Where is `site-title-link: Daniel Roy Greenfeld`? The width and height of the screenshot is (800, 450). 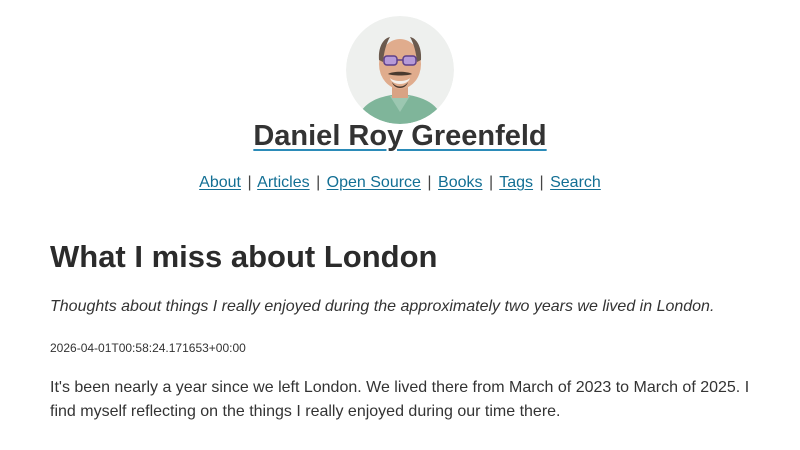 site-title-link: Daniel Roy Greenfeld is located at coordinates (399, 136).